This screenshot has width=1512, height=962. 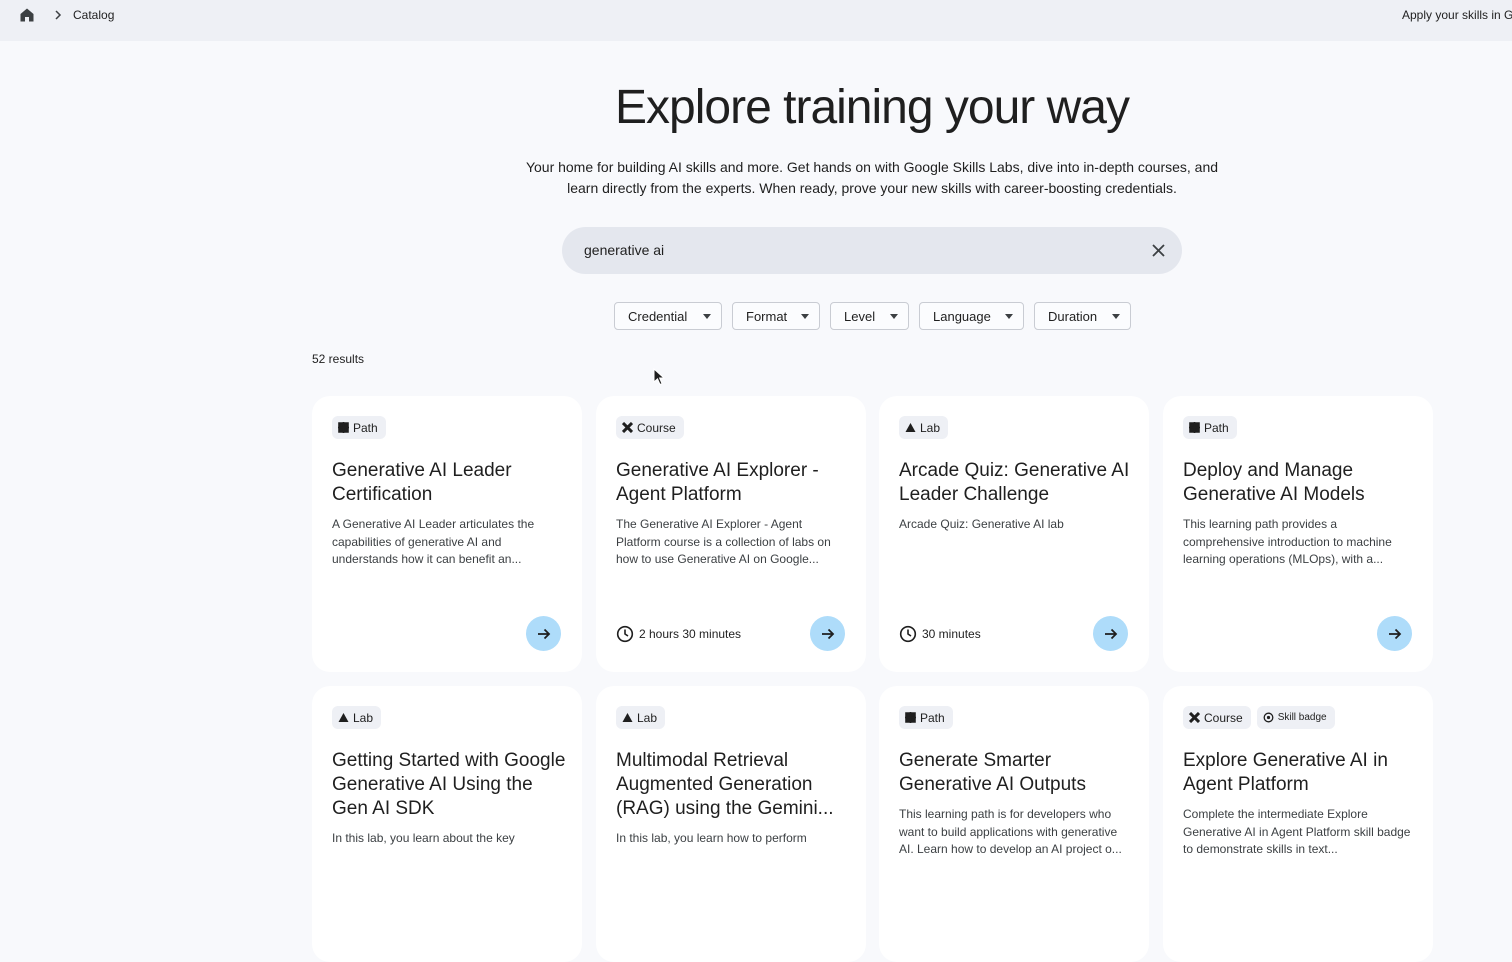 What do you see at coordinates (659, 377) in the screenshot?
I see `mouse-cursor-icon` at bounding box center [659, 377].